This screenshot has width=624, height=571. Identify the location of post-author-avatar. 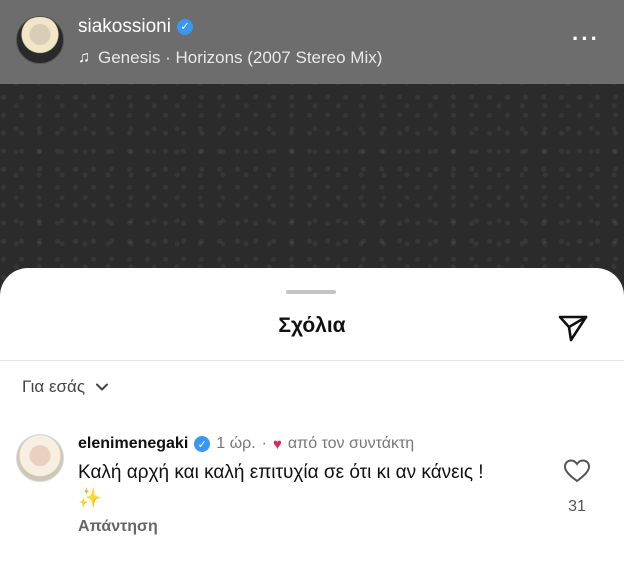
(40, 40).